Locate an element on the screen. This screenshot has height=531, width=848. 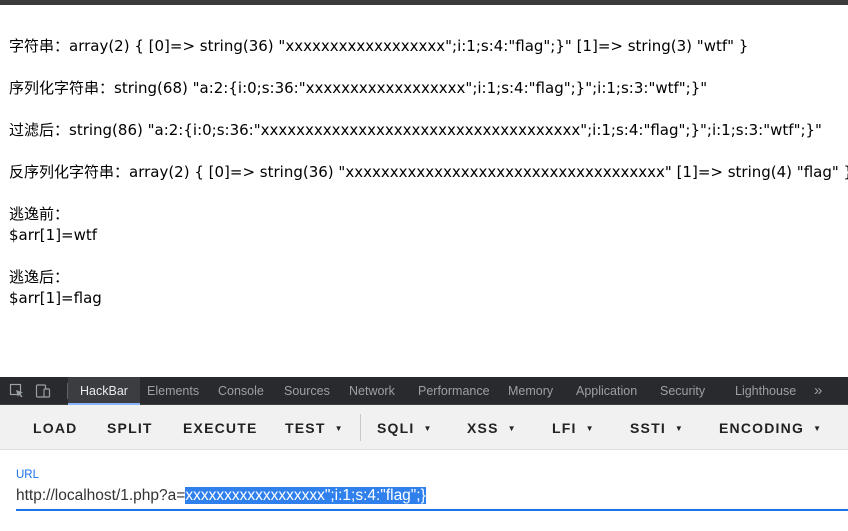
load-button: LOAD is located at coordinates (55, 427).